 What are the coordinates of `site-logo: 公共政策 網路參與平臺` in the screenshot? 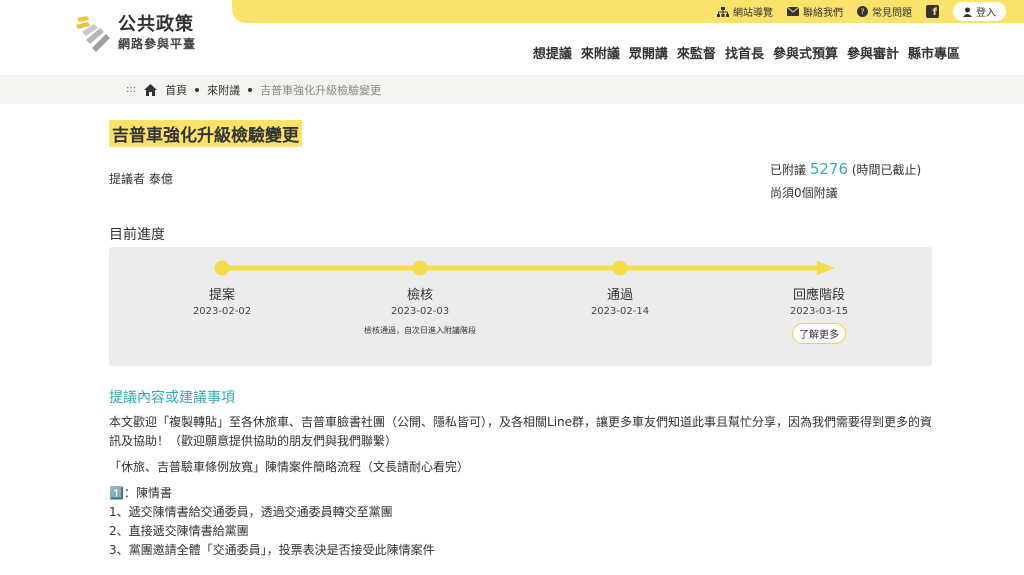 It's located at (135, 34).